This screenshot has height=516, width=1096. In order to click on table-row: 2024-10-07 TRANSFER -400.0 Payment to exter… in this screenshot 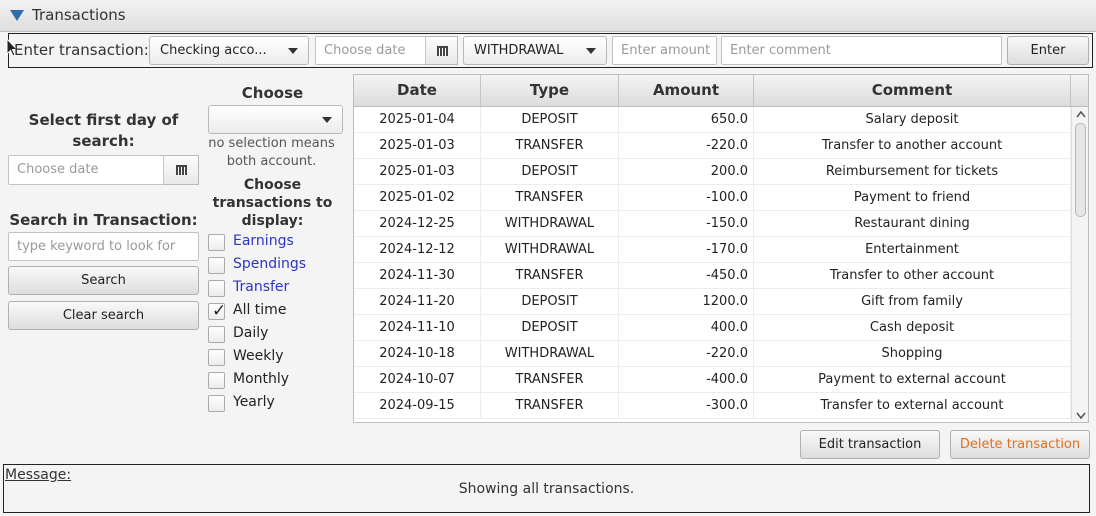, I will do `click(712, 380)`.